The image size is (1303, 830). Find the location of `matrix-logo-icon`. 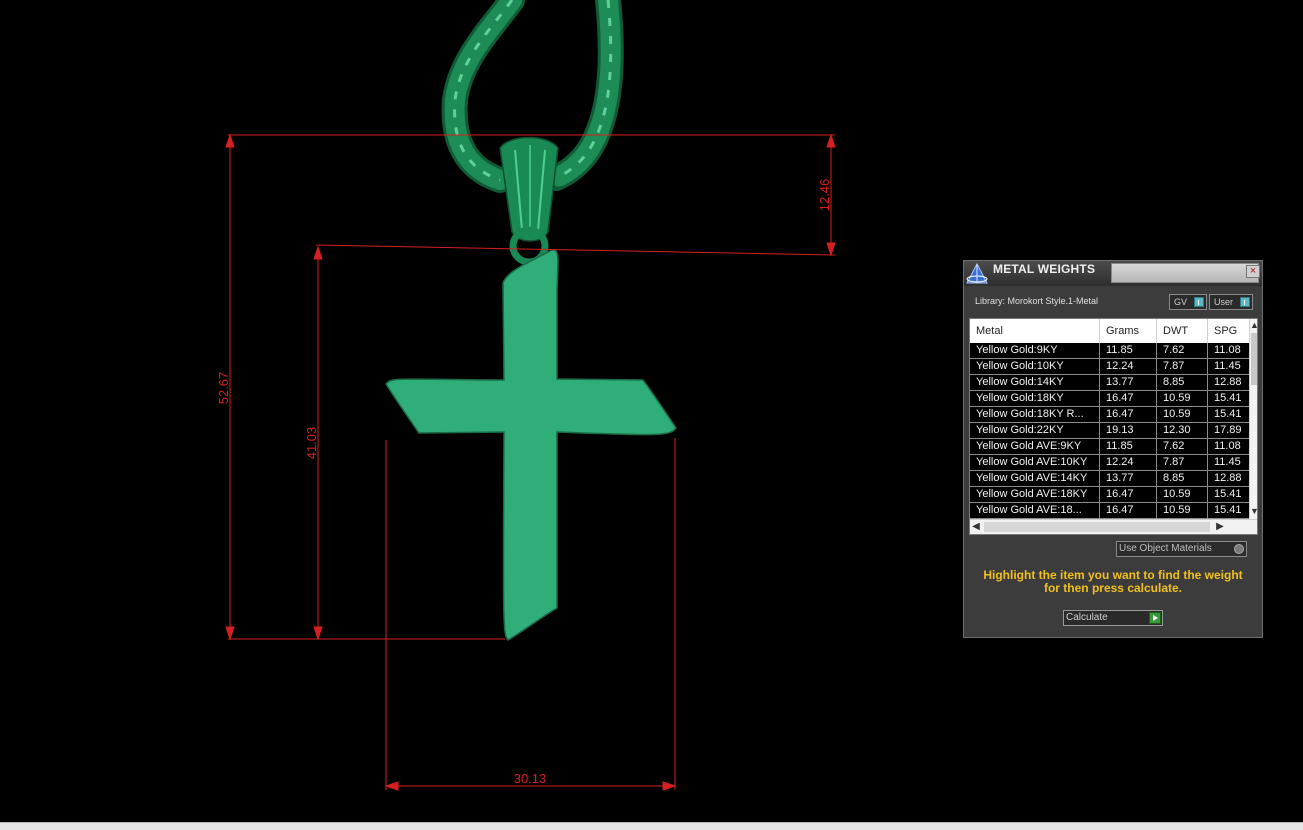

matrix-logo-icon is located at coordinates (977, 273).